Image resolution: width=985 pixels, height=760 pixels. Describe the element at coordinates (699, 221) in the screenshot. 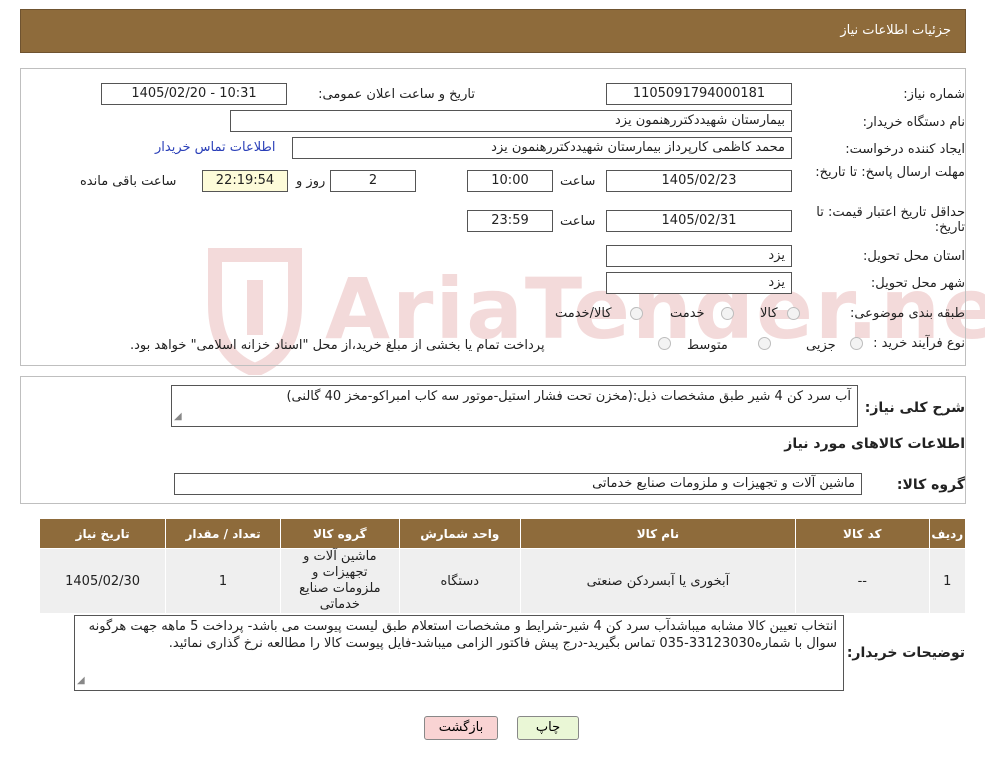

I see `price-validity-date-field: 1405/02/31` at that location.